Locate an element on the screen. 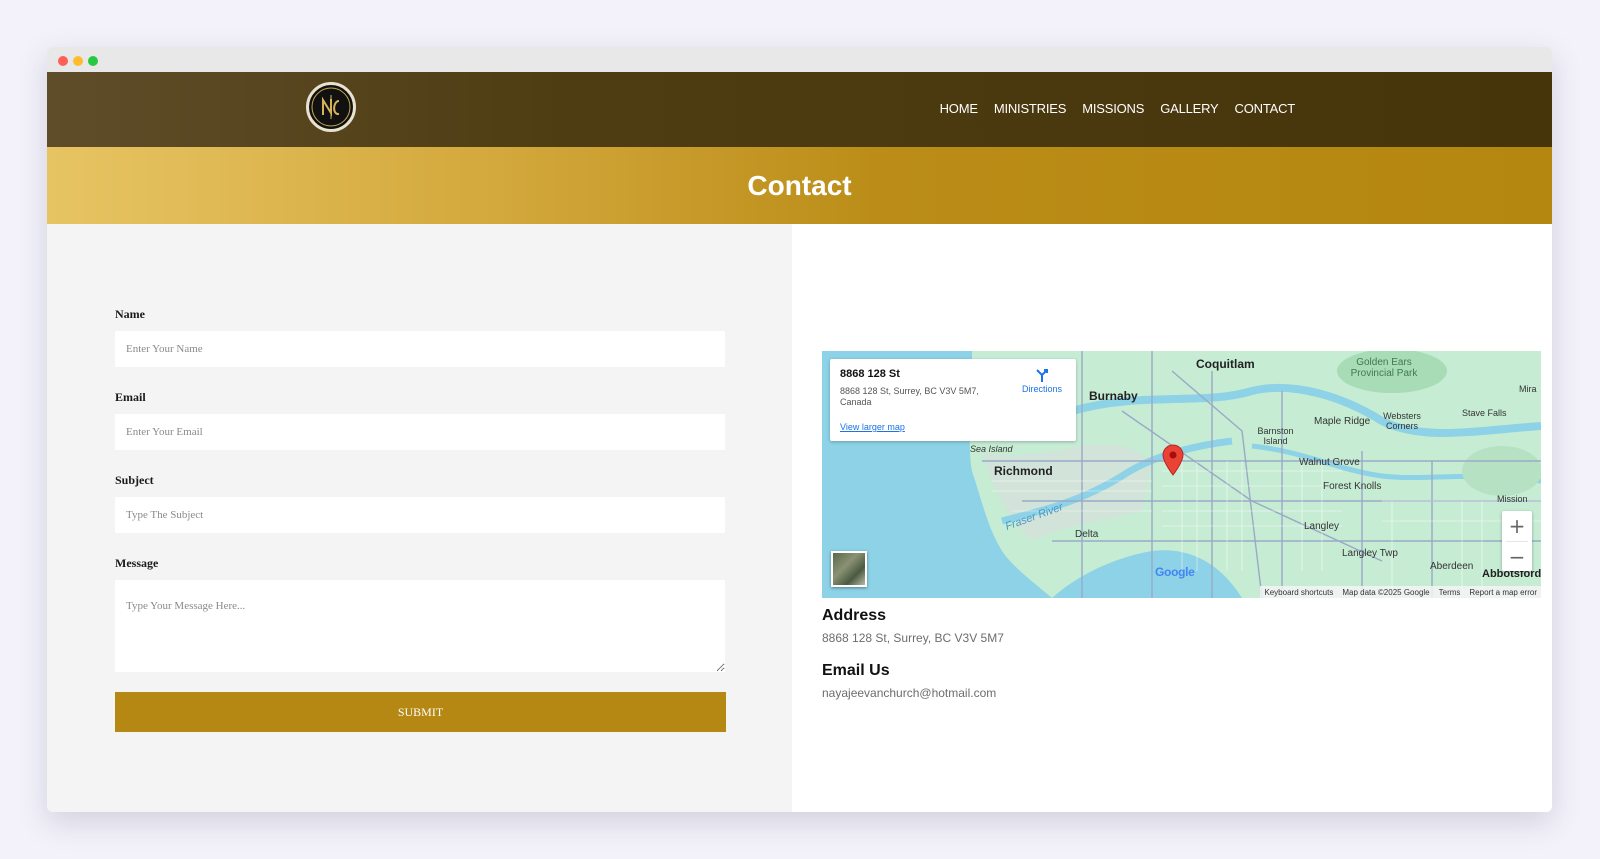  name-input is located at coordinates (420, 349).